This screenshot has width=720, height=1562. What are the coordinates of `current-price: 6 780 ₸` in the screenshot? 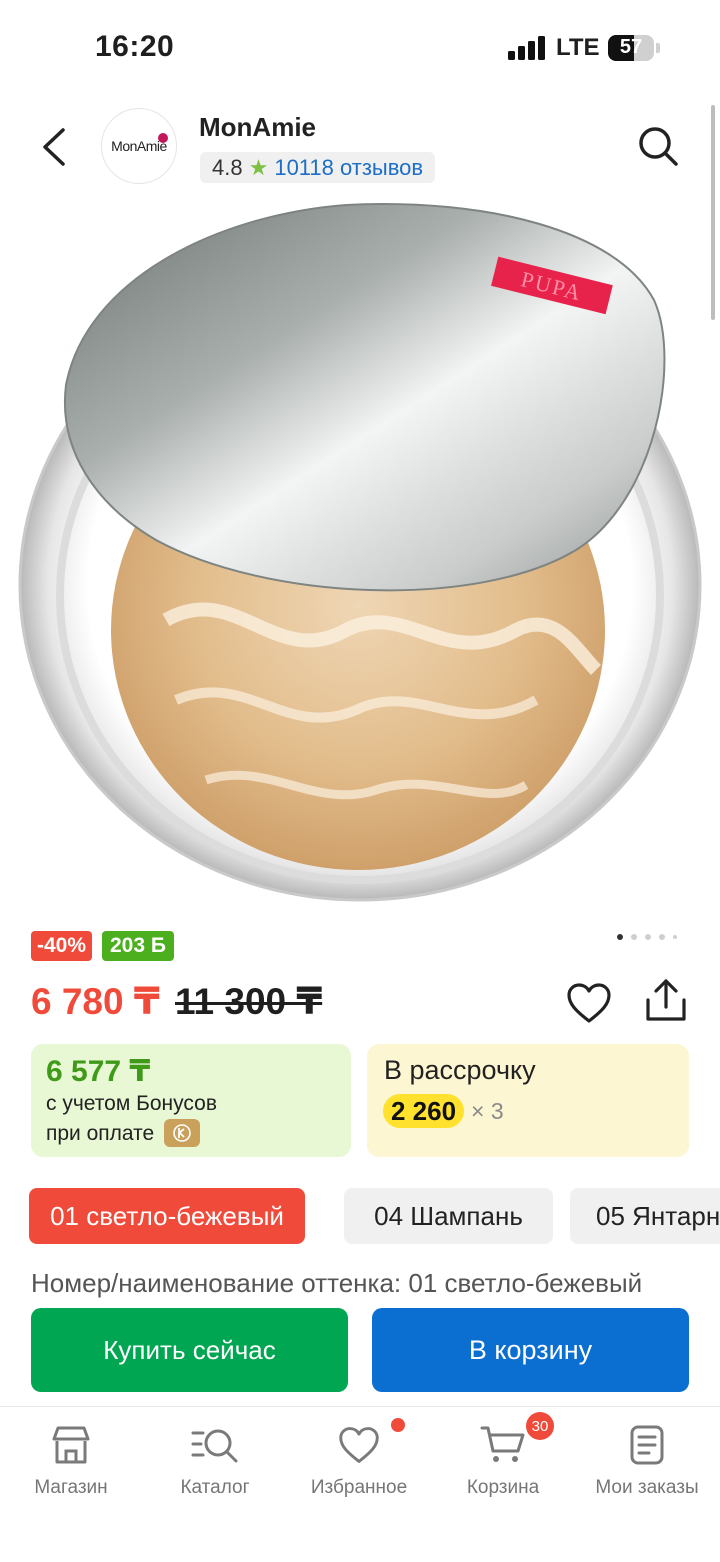 It's located at (95, 1001).